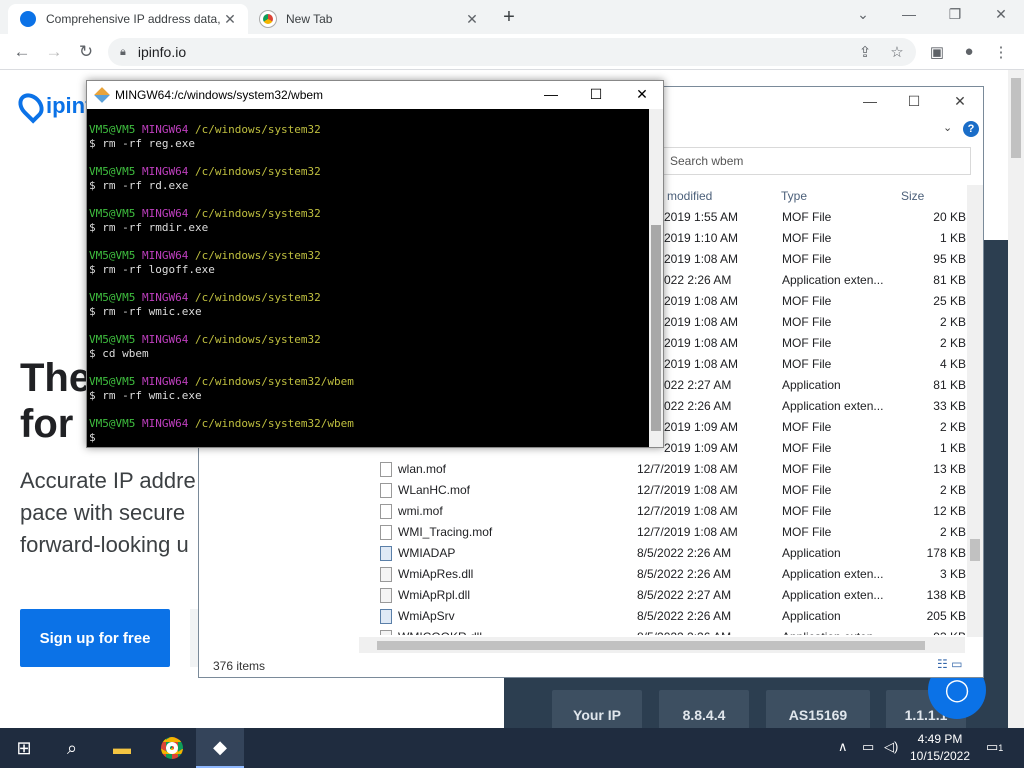  What do you see at coordinates (509, 17) in the screenshot?
I see `new-tab-button: +` at bounding box center [509, 17].